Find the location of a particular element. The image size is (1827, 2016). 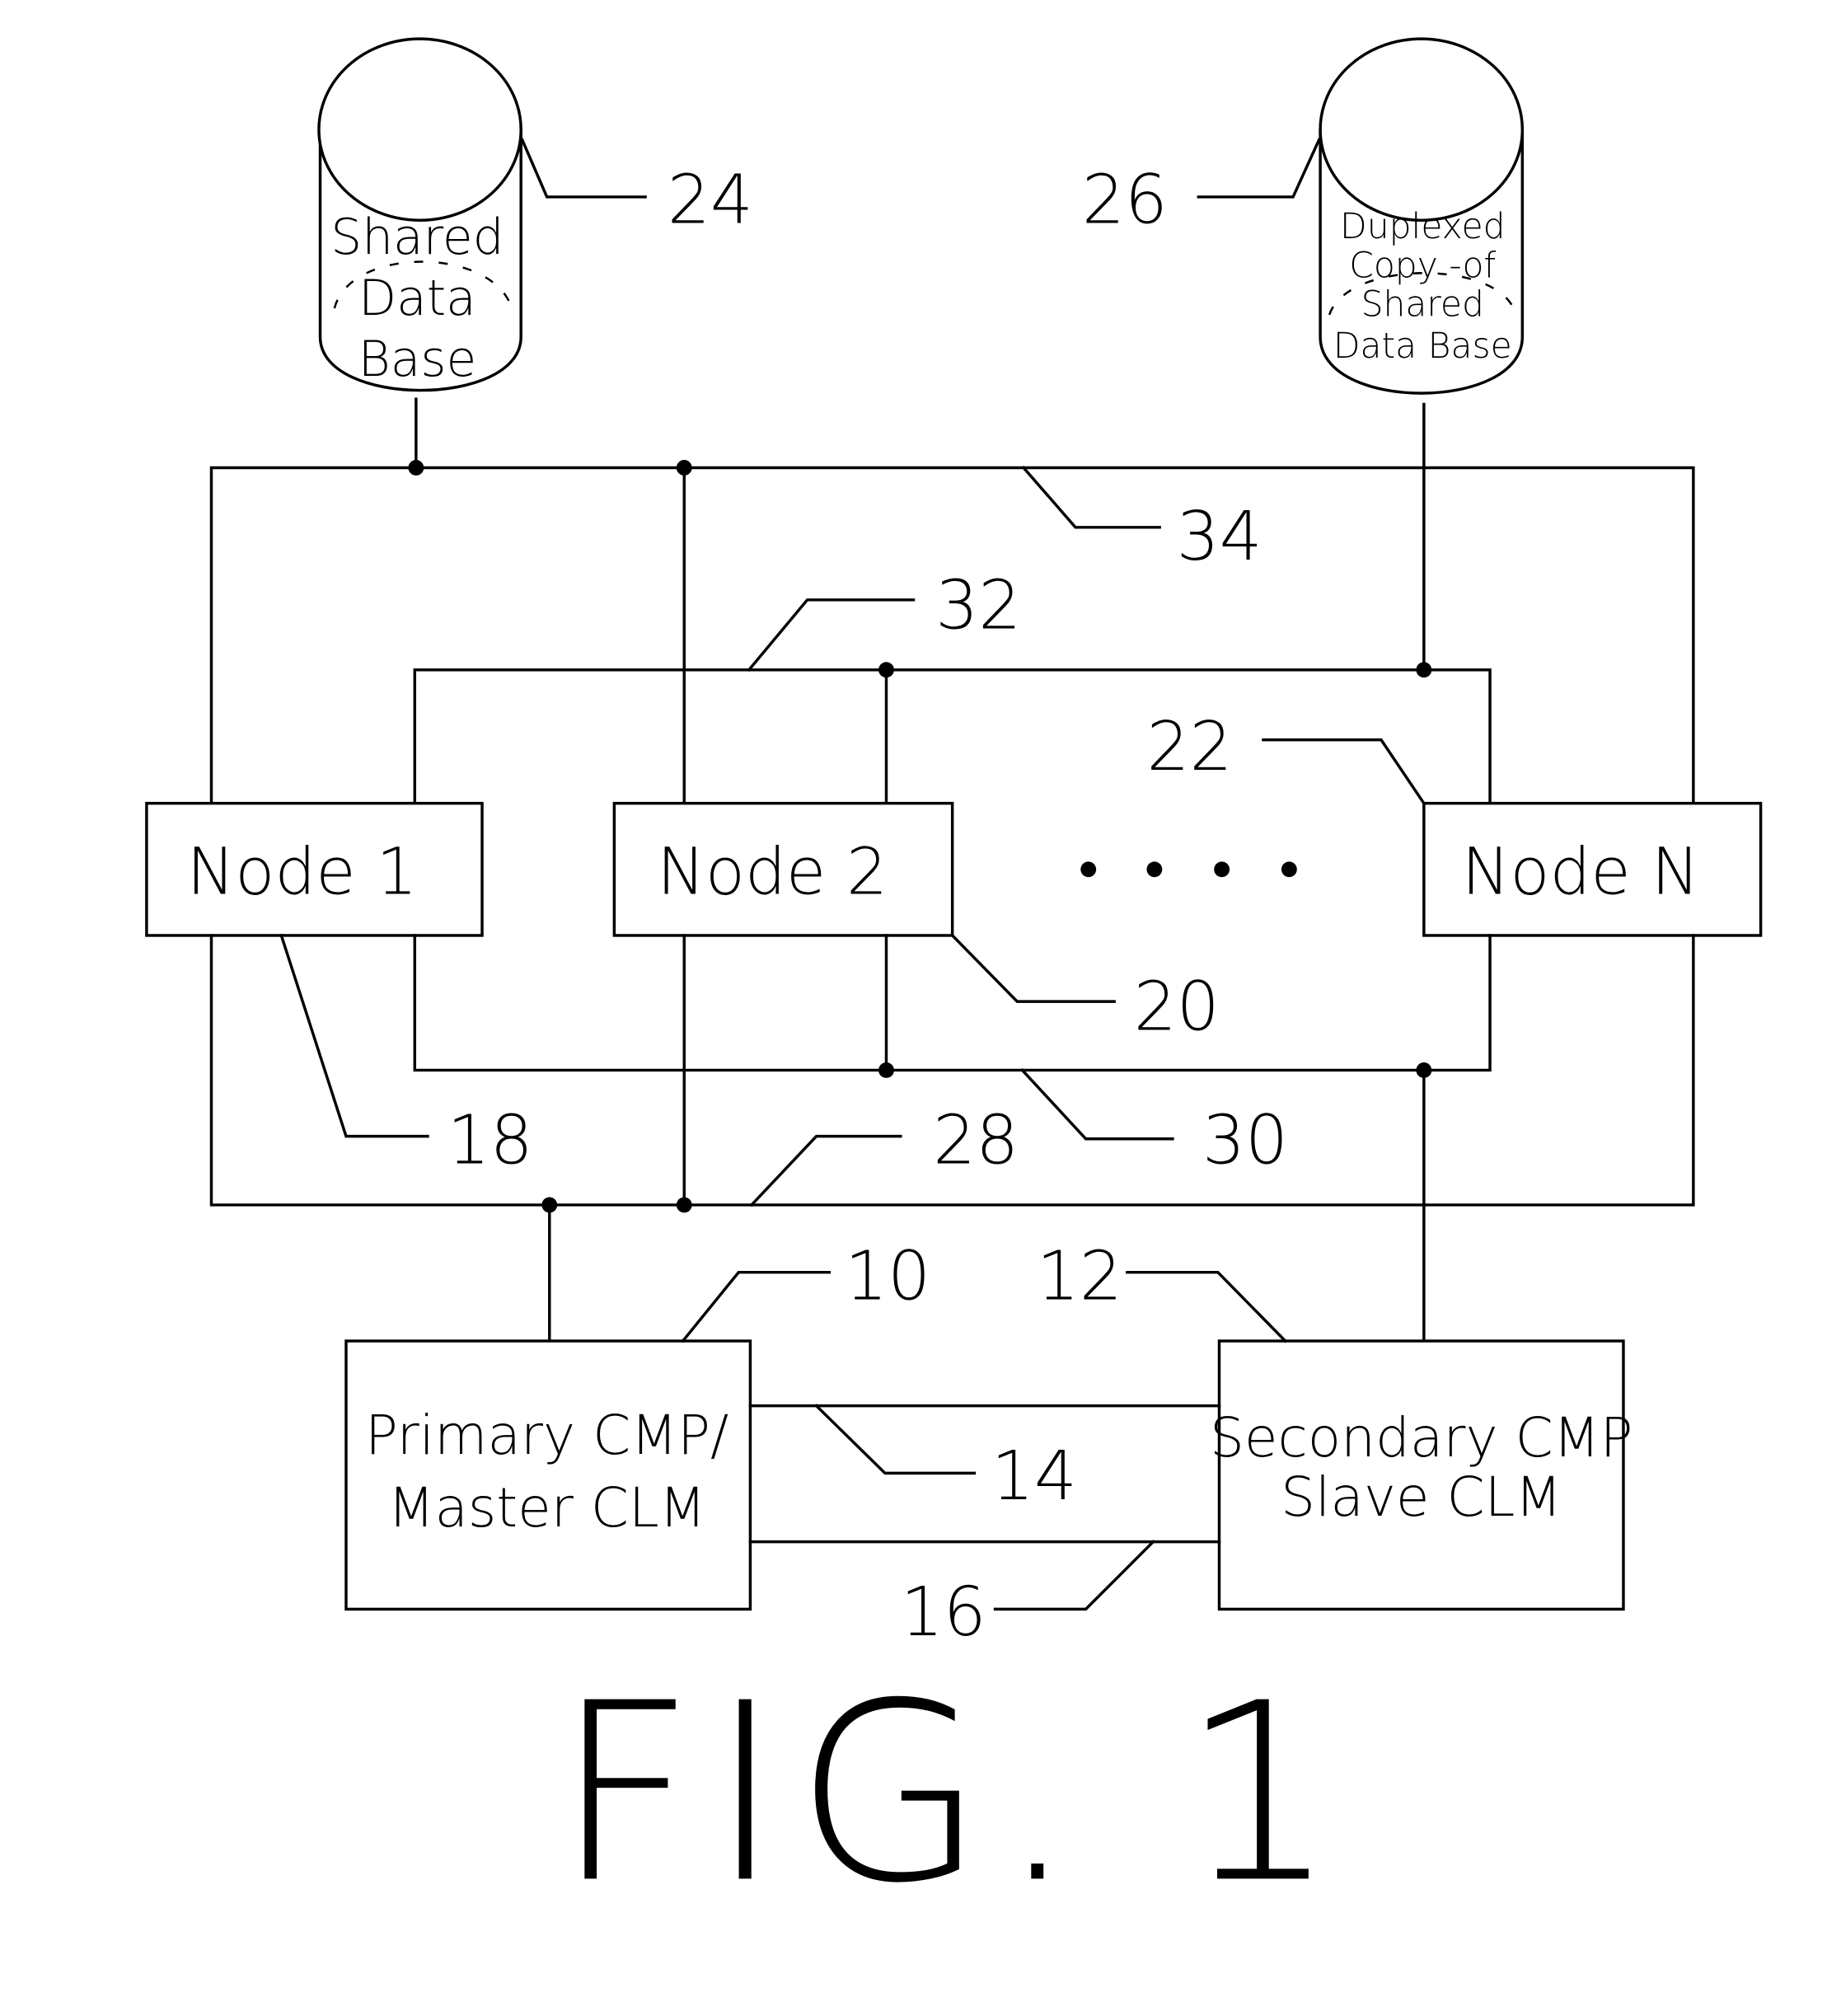

shared-db-line-1: Shared is located at coordinates (417, 237).